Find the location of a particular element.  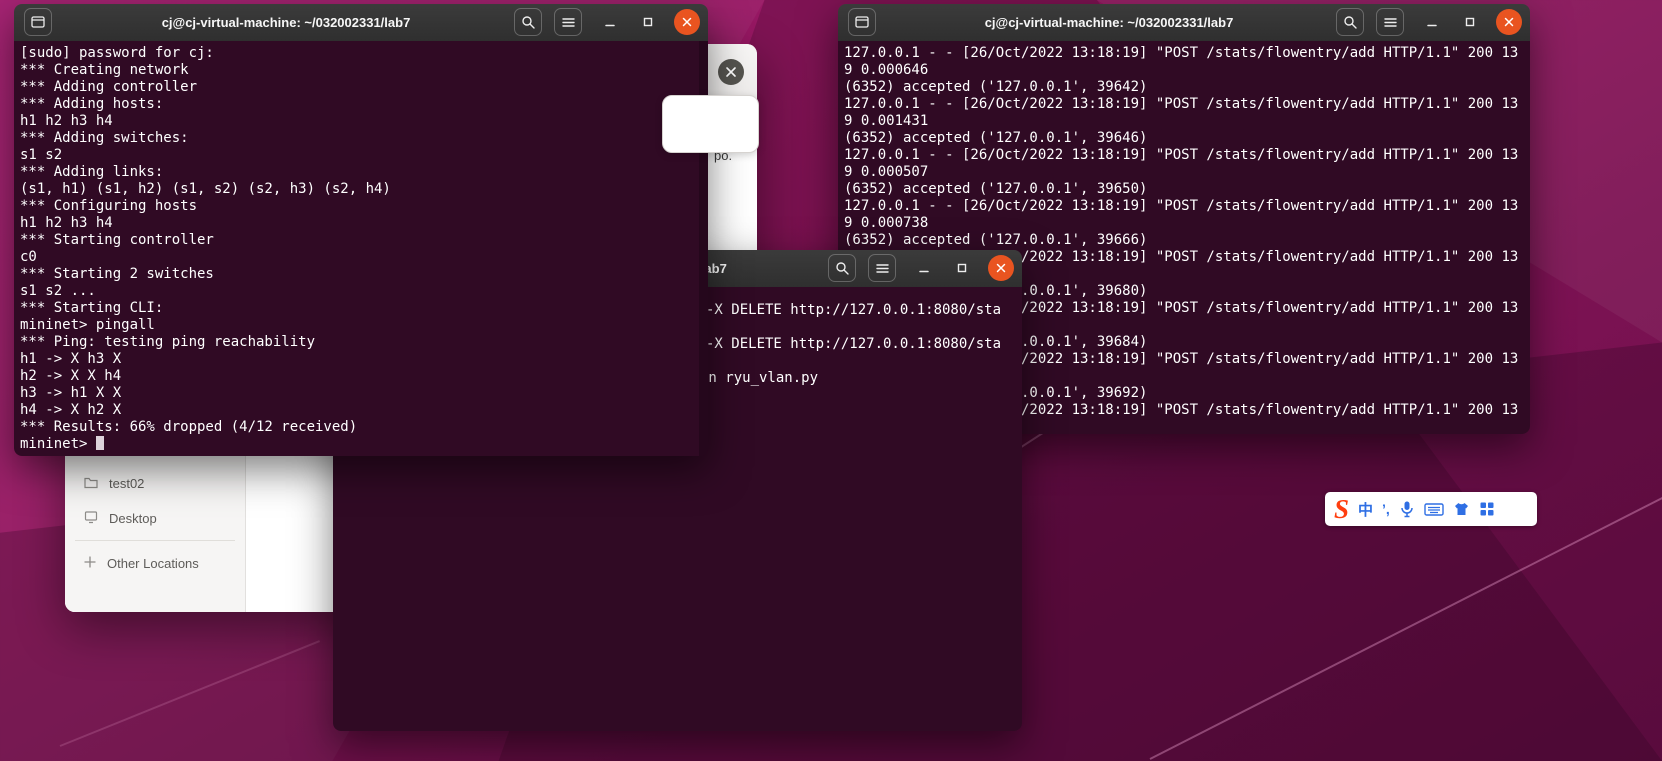

terminal-line: h1 -> X h3 X is located at coordinates (75, 359).